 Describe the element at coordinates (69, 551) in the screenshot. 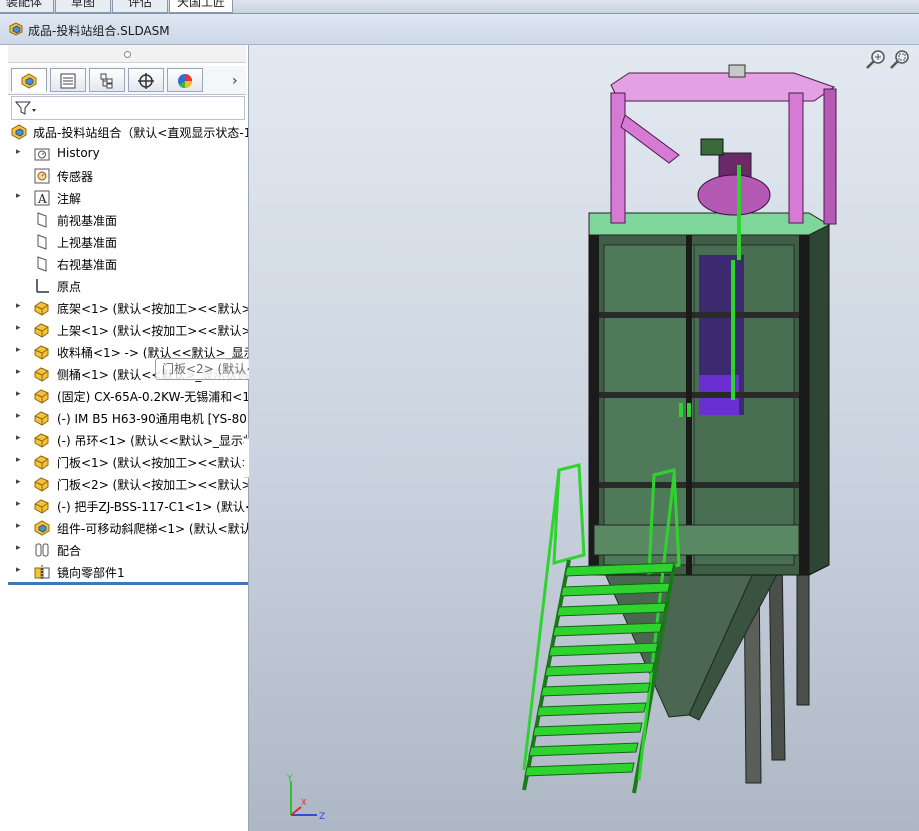

I see `tree-item-label: 配合` at that location.